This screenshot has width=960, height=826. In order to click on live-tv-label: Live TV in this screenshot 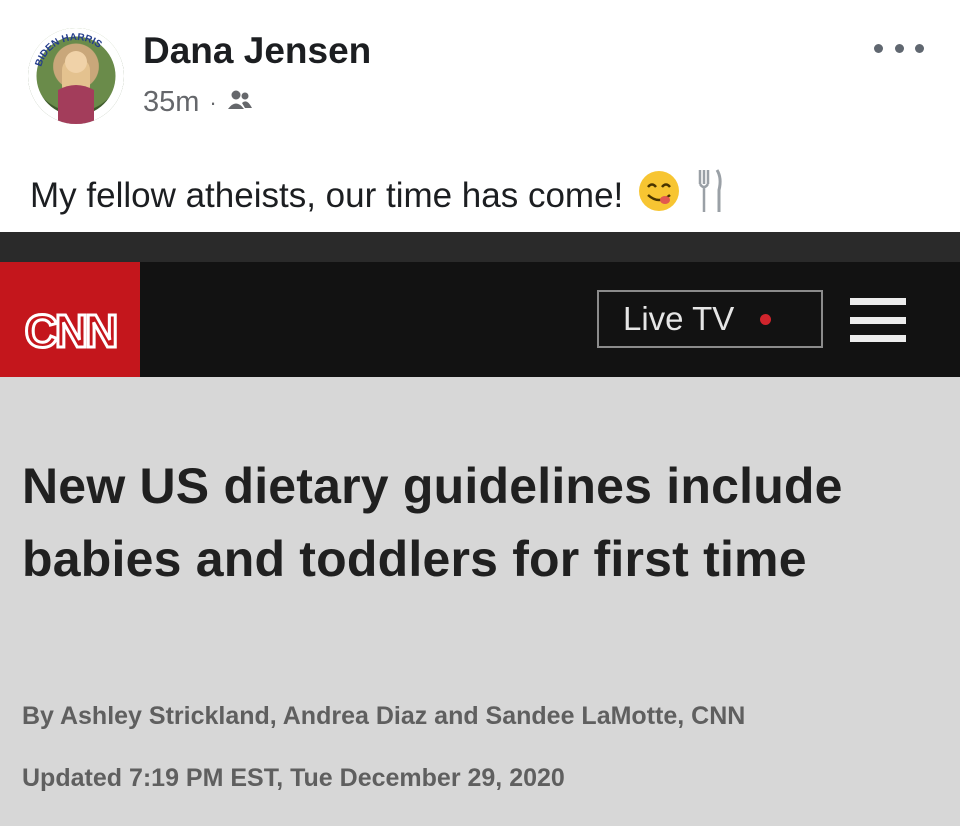, I will do `click(679, 318)`.